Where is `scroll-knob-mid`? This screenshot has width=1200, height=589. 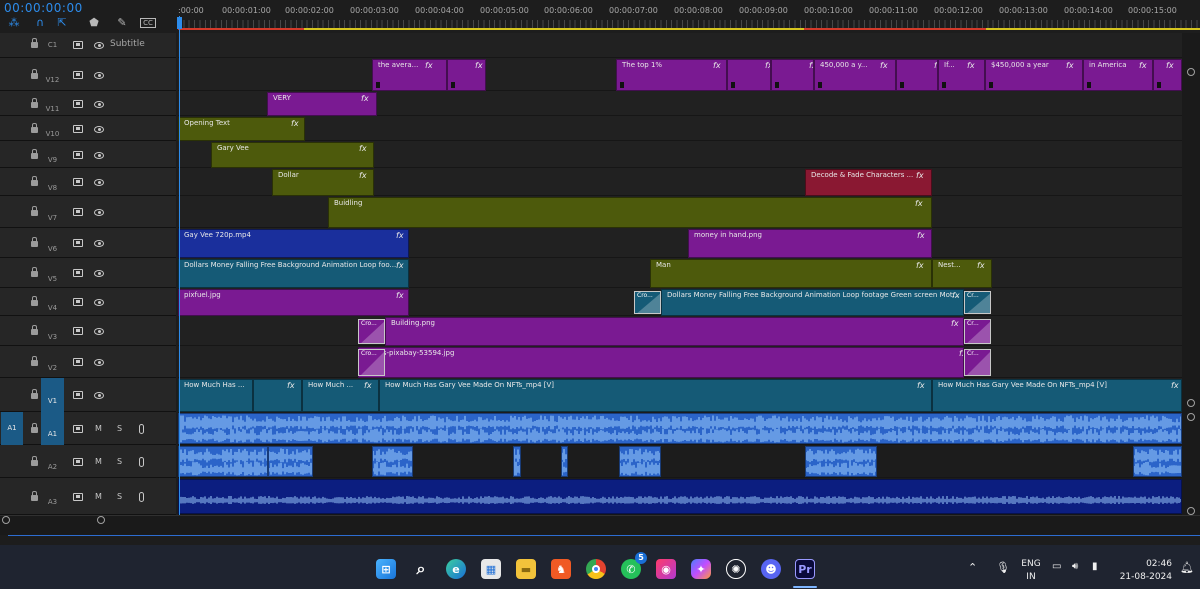 scroll-knob-mid is located at coordinates (101, 520).